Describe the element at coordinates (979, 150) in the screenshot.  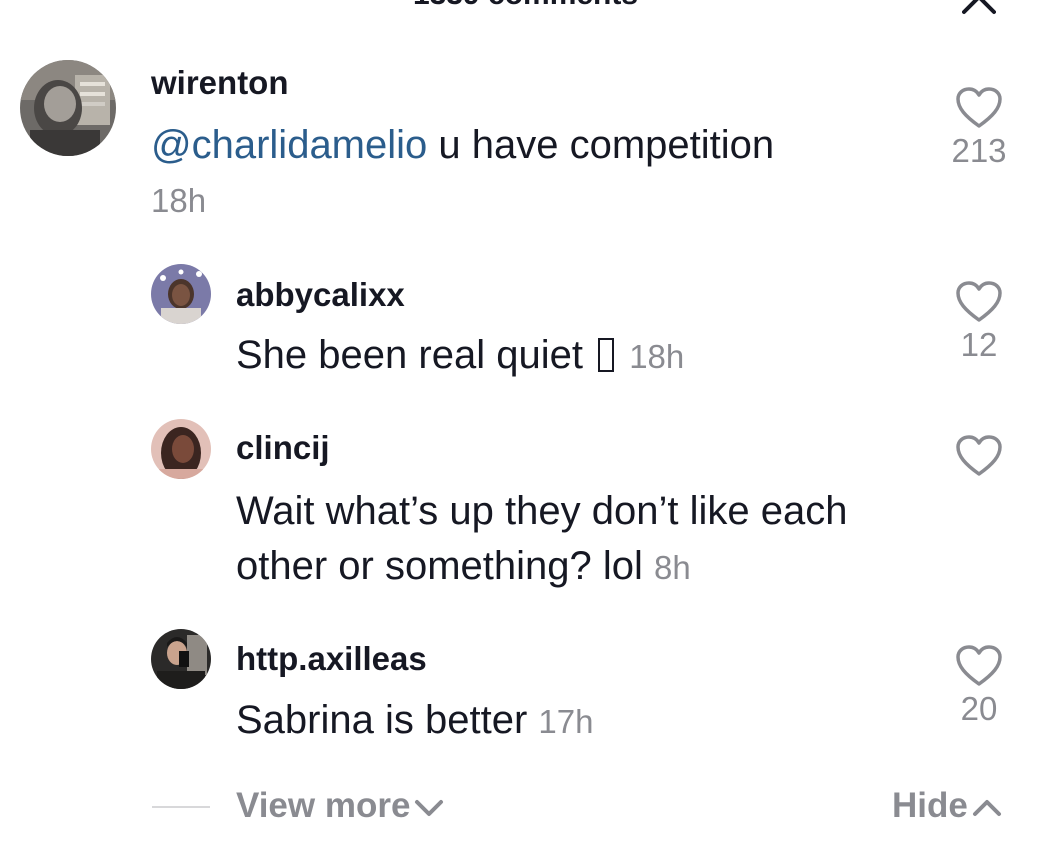
I see `like-count: 213` at that location.